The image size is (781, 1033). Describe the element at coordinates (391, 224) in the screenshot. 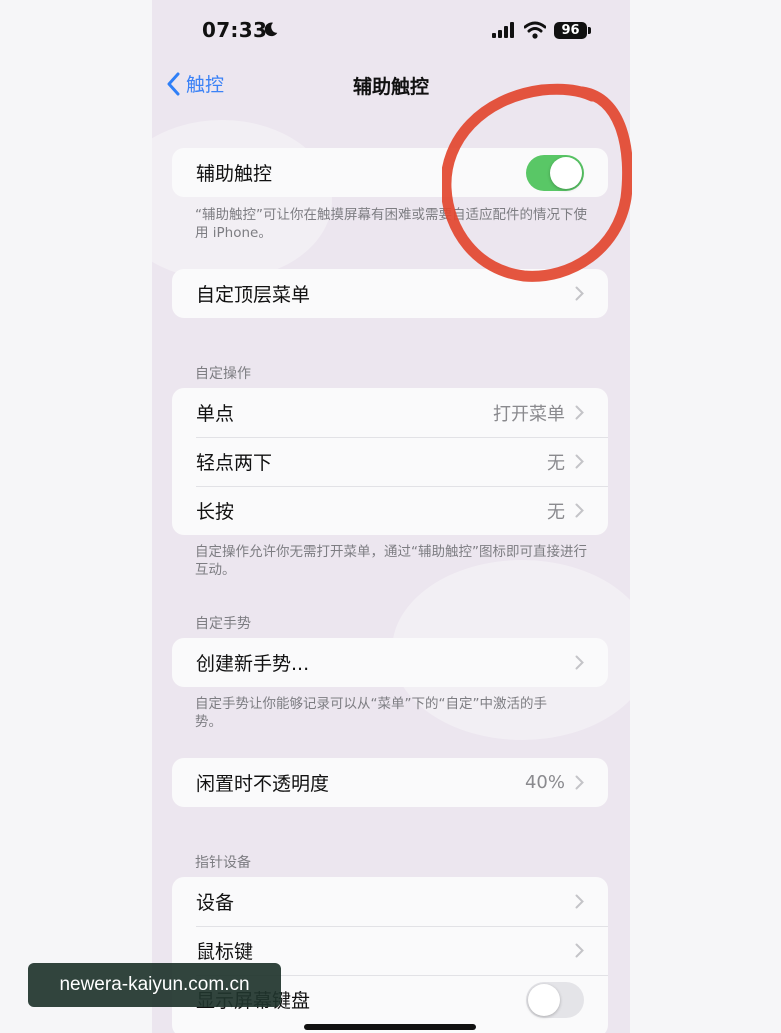

I see `assistive-touch-footer: “辅助触控”可让你在触摸屏幕有困难或需要自适应配件的情况下使用 iPhone。` at that location.